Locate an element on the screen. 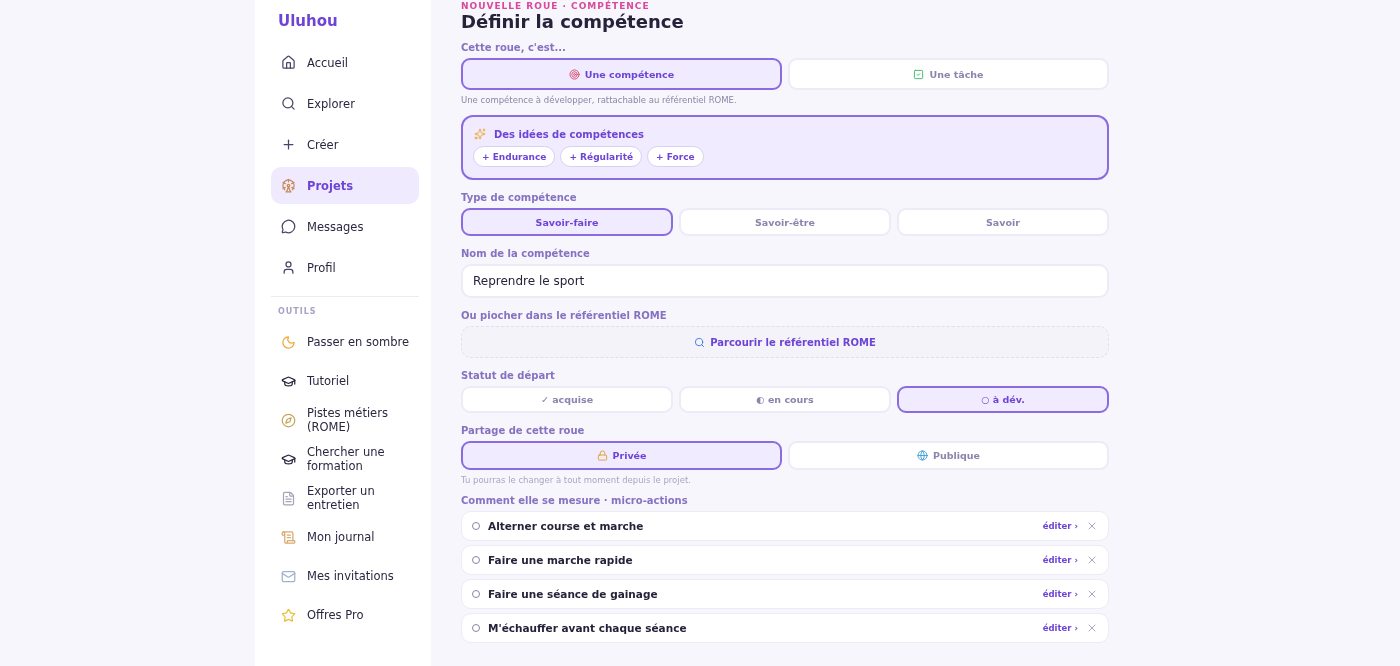  nav-item: Messages is located at coordinates (345, 226).